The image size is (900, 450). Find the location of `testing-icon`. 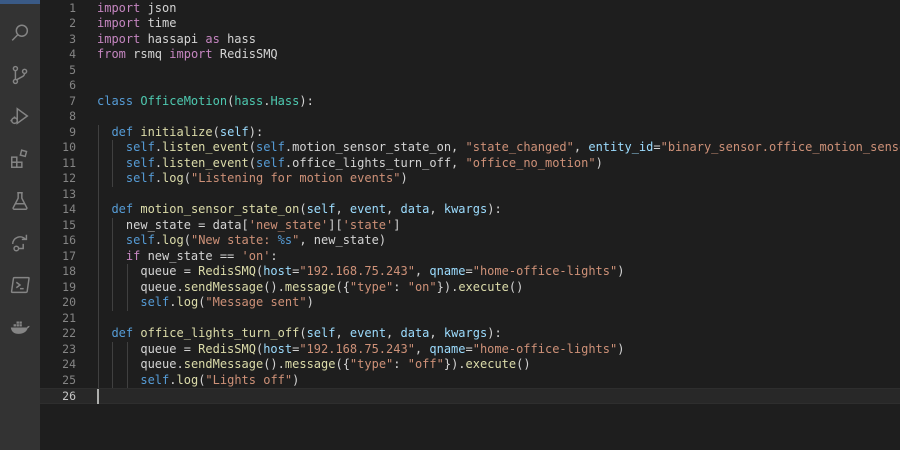

testing-icon is located at coordinates (20, 201).